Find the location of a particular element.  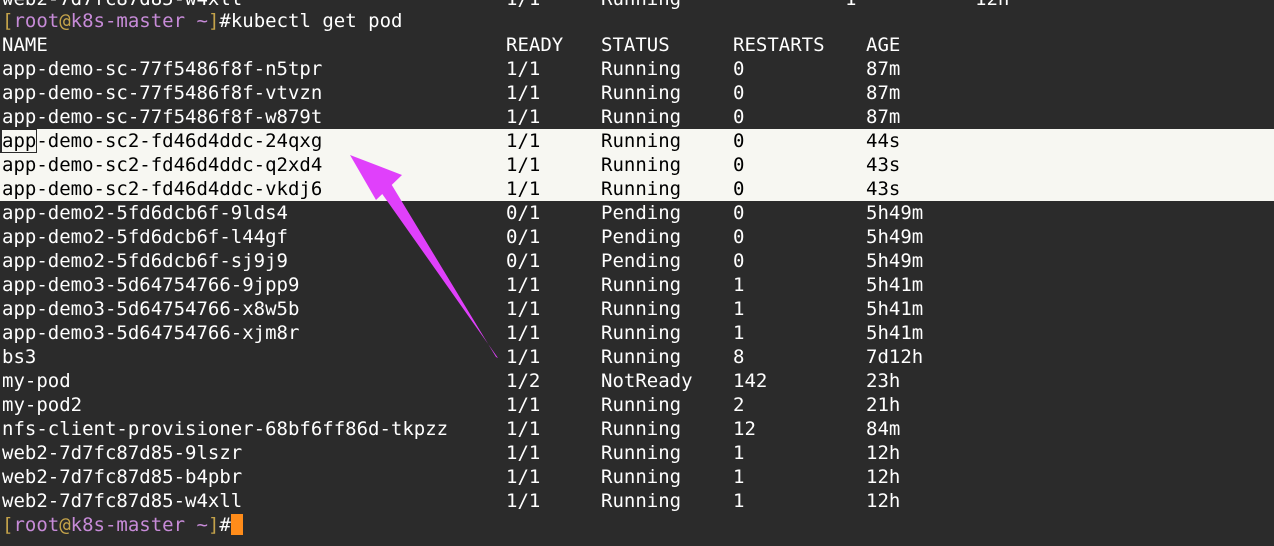

pod-age: 84m is located at coordinates (883, 429).